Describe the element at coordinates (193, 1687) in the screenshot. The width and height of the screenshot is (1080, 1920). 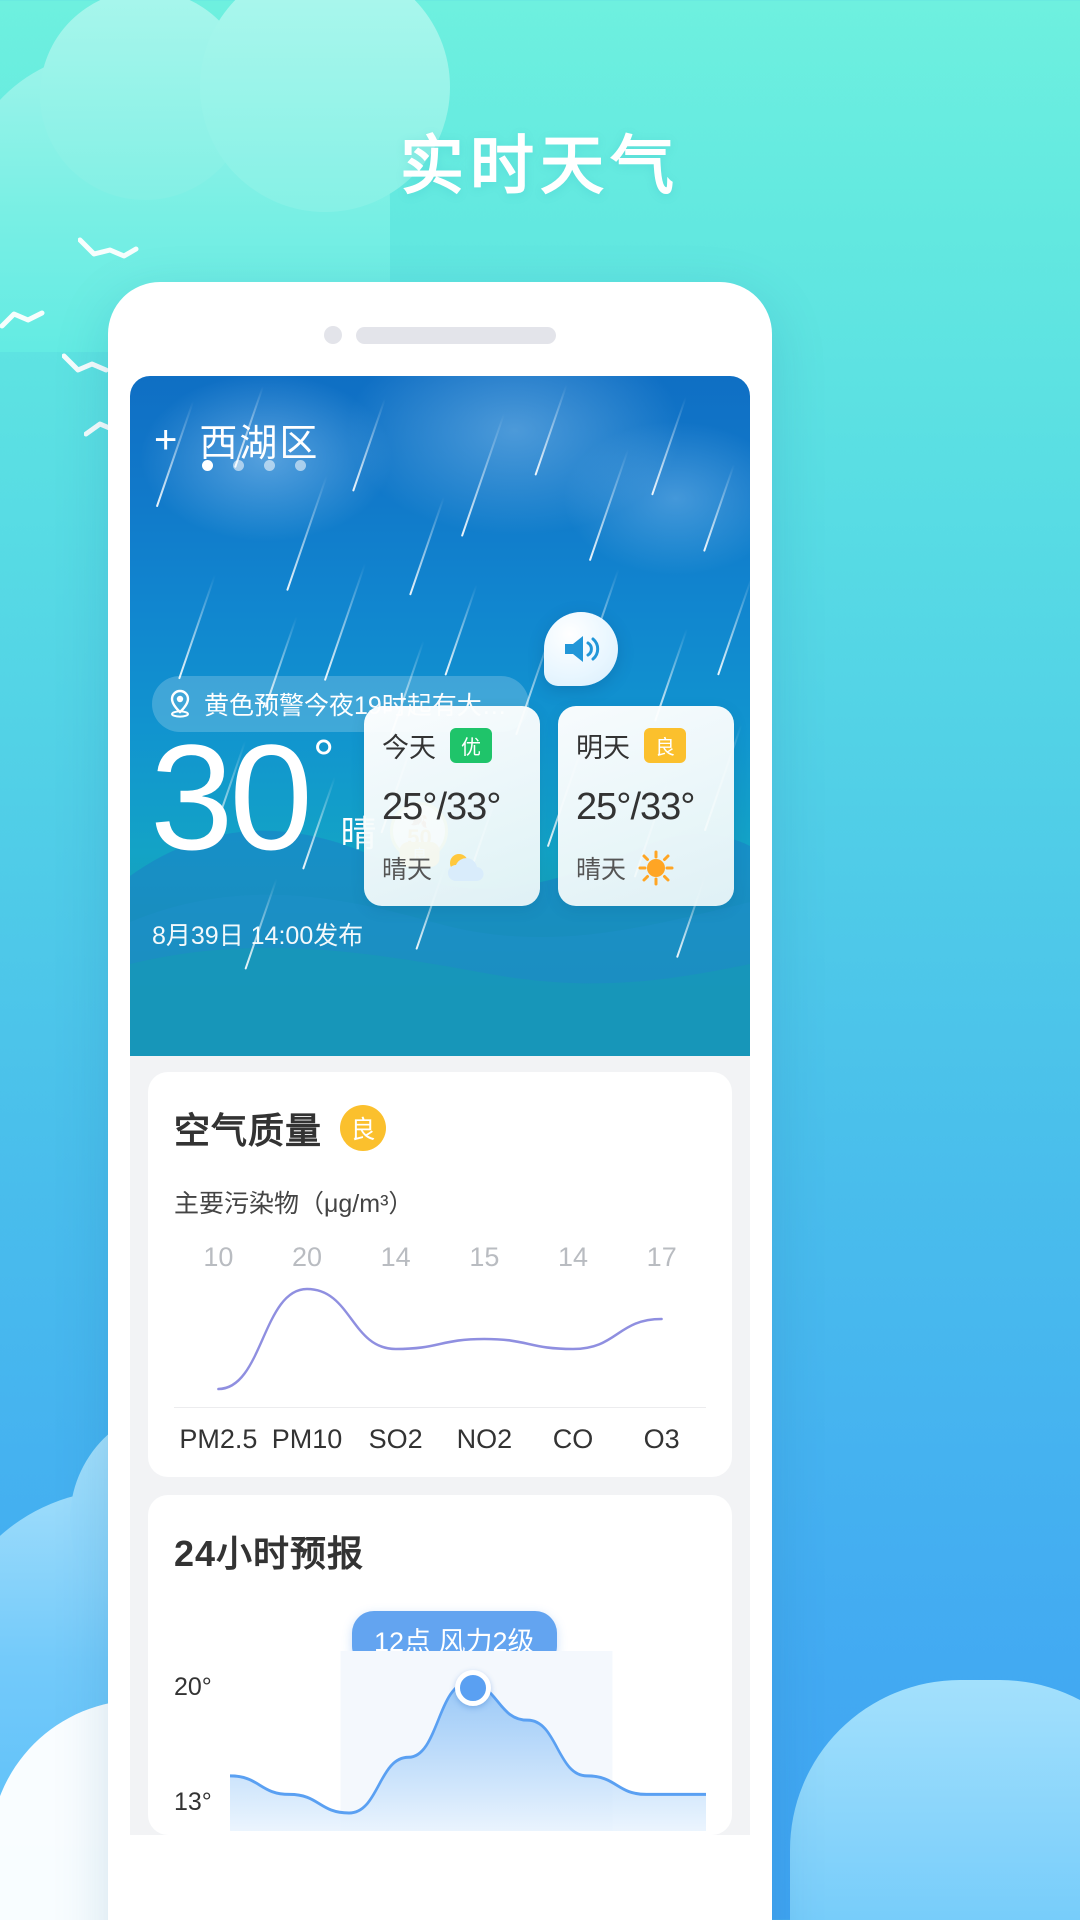
I see `y-axis-high: 20°` at that location.